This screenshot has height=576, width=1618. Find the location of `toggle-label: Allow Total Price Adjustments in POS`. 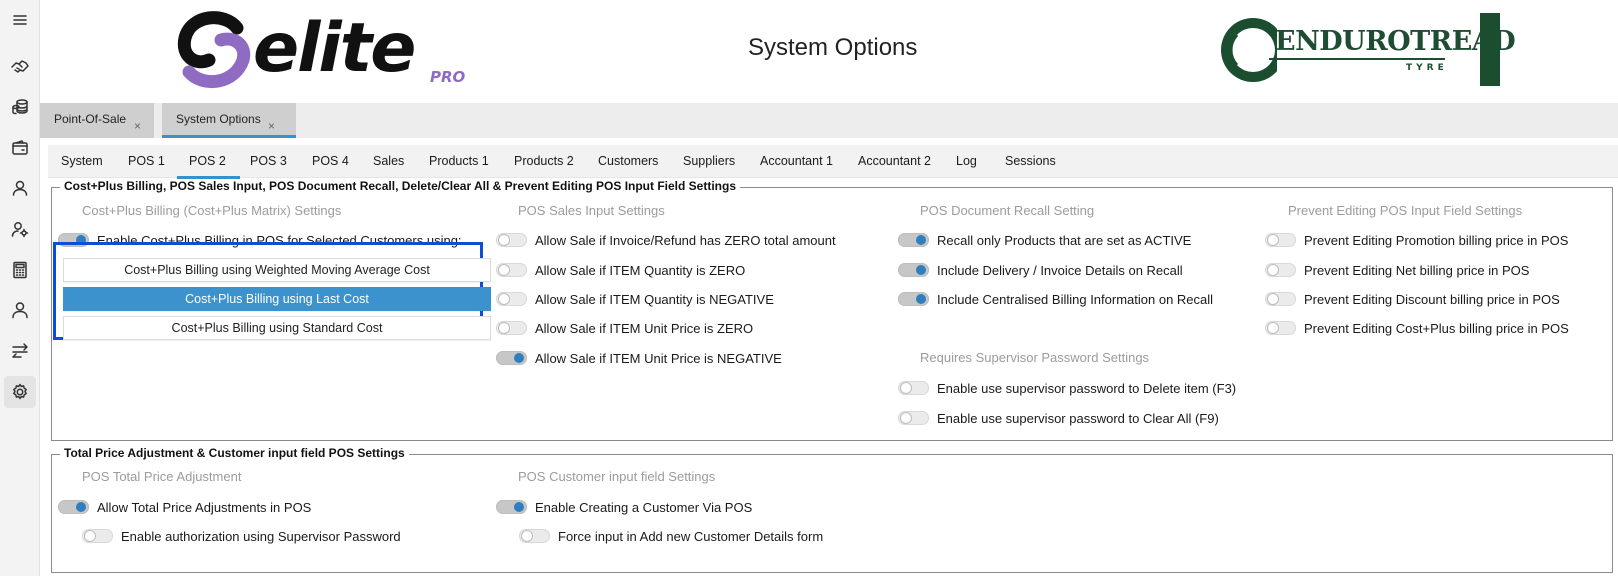

toggle-label: Allow Total Price Adjustments in POS is located at coordinates (204, 507).